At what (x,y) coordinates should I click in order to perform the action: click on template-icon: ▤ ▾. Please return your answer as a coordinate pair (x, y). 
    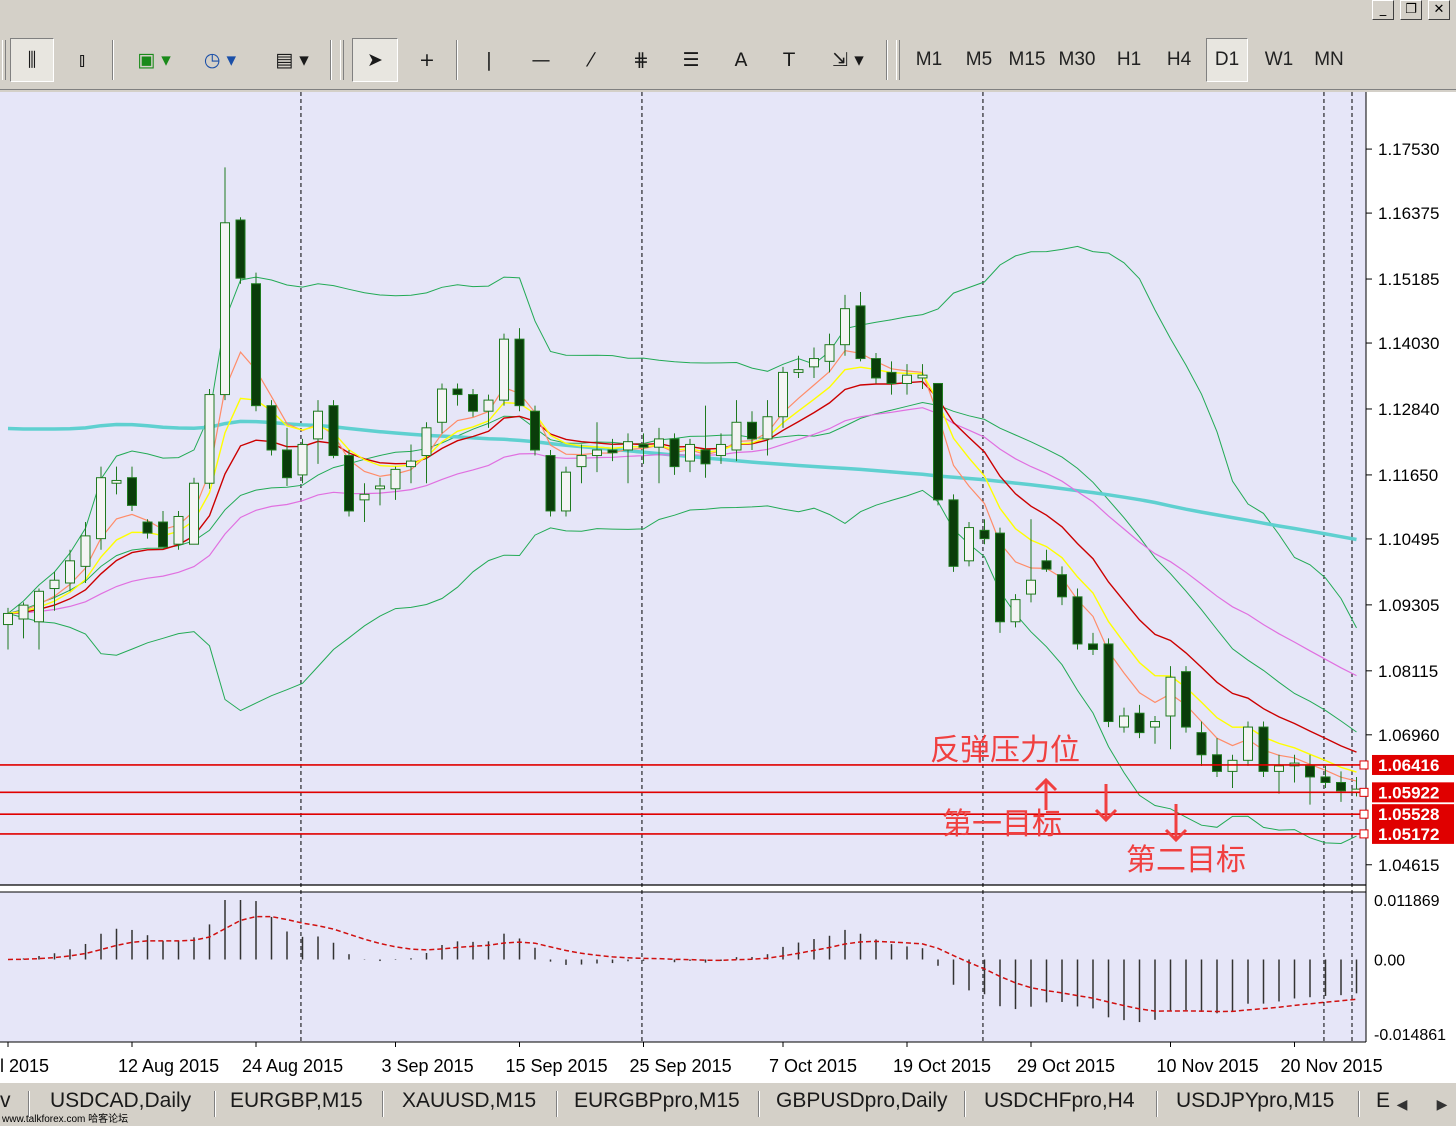
    Looking at the image, I should click on (292, 60).